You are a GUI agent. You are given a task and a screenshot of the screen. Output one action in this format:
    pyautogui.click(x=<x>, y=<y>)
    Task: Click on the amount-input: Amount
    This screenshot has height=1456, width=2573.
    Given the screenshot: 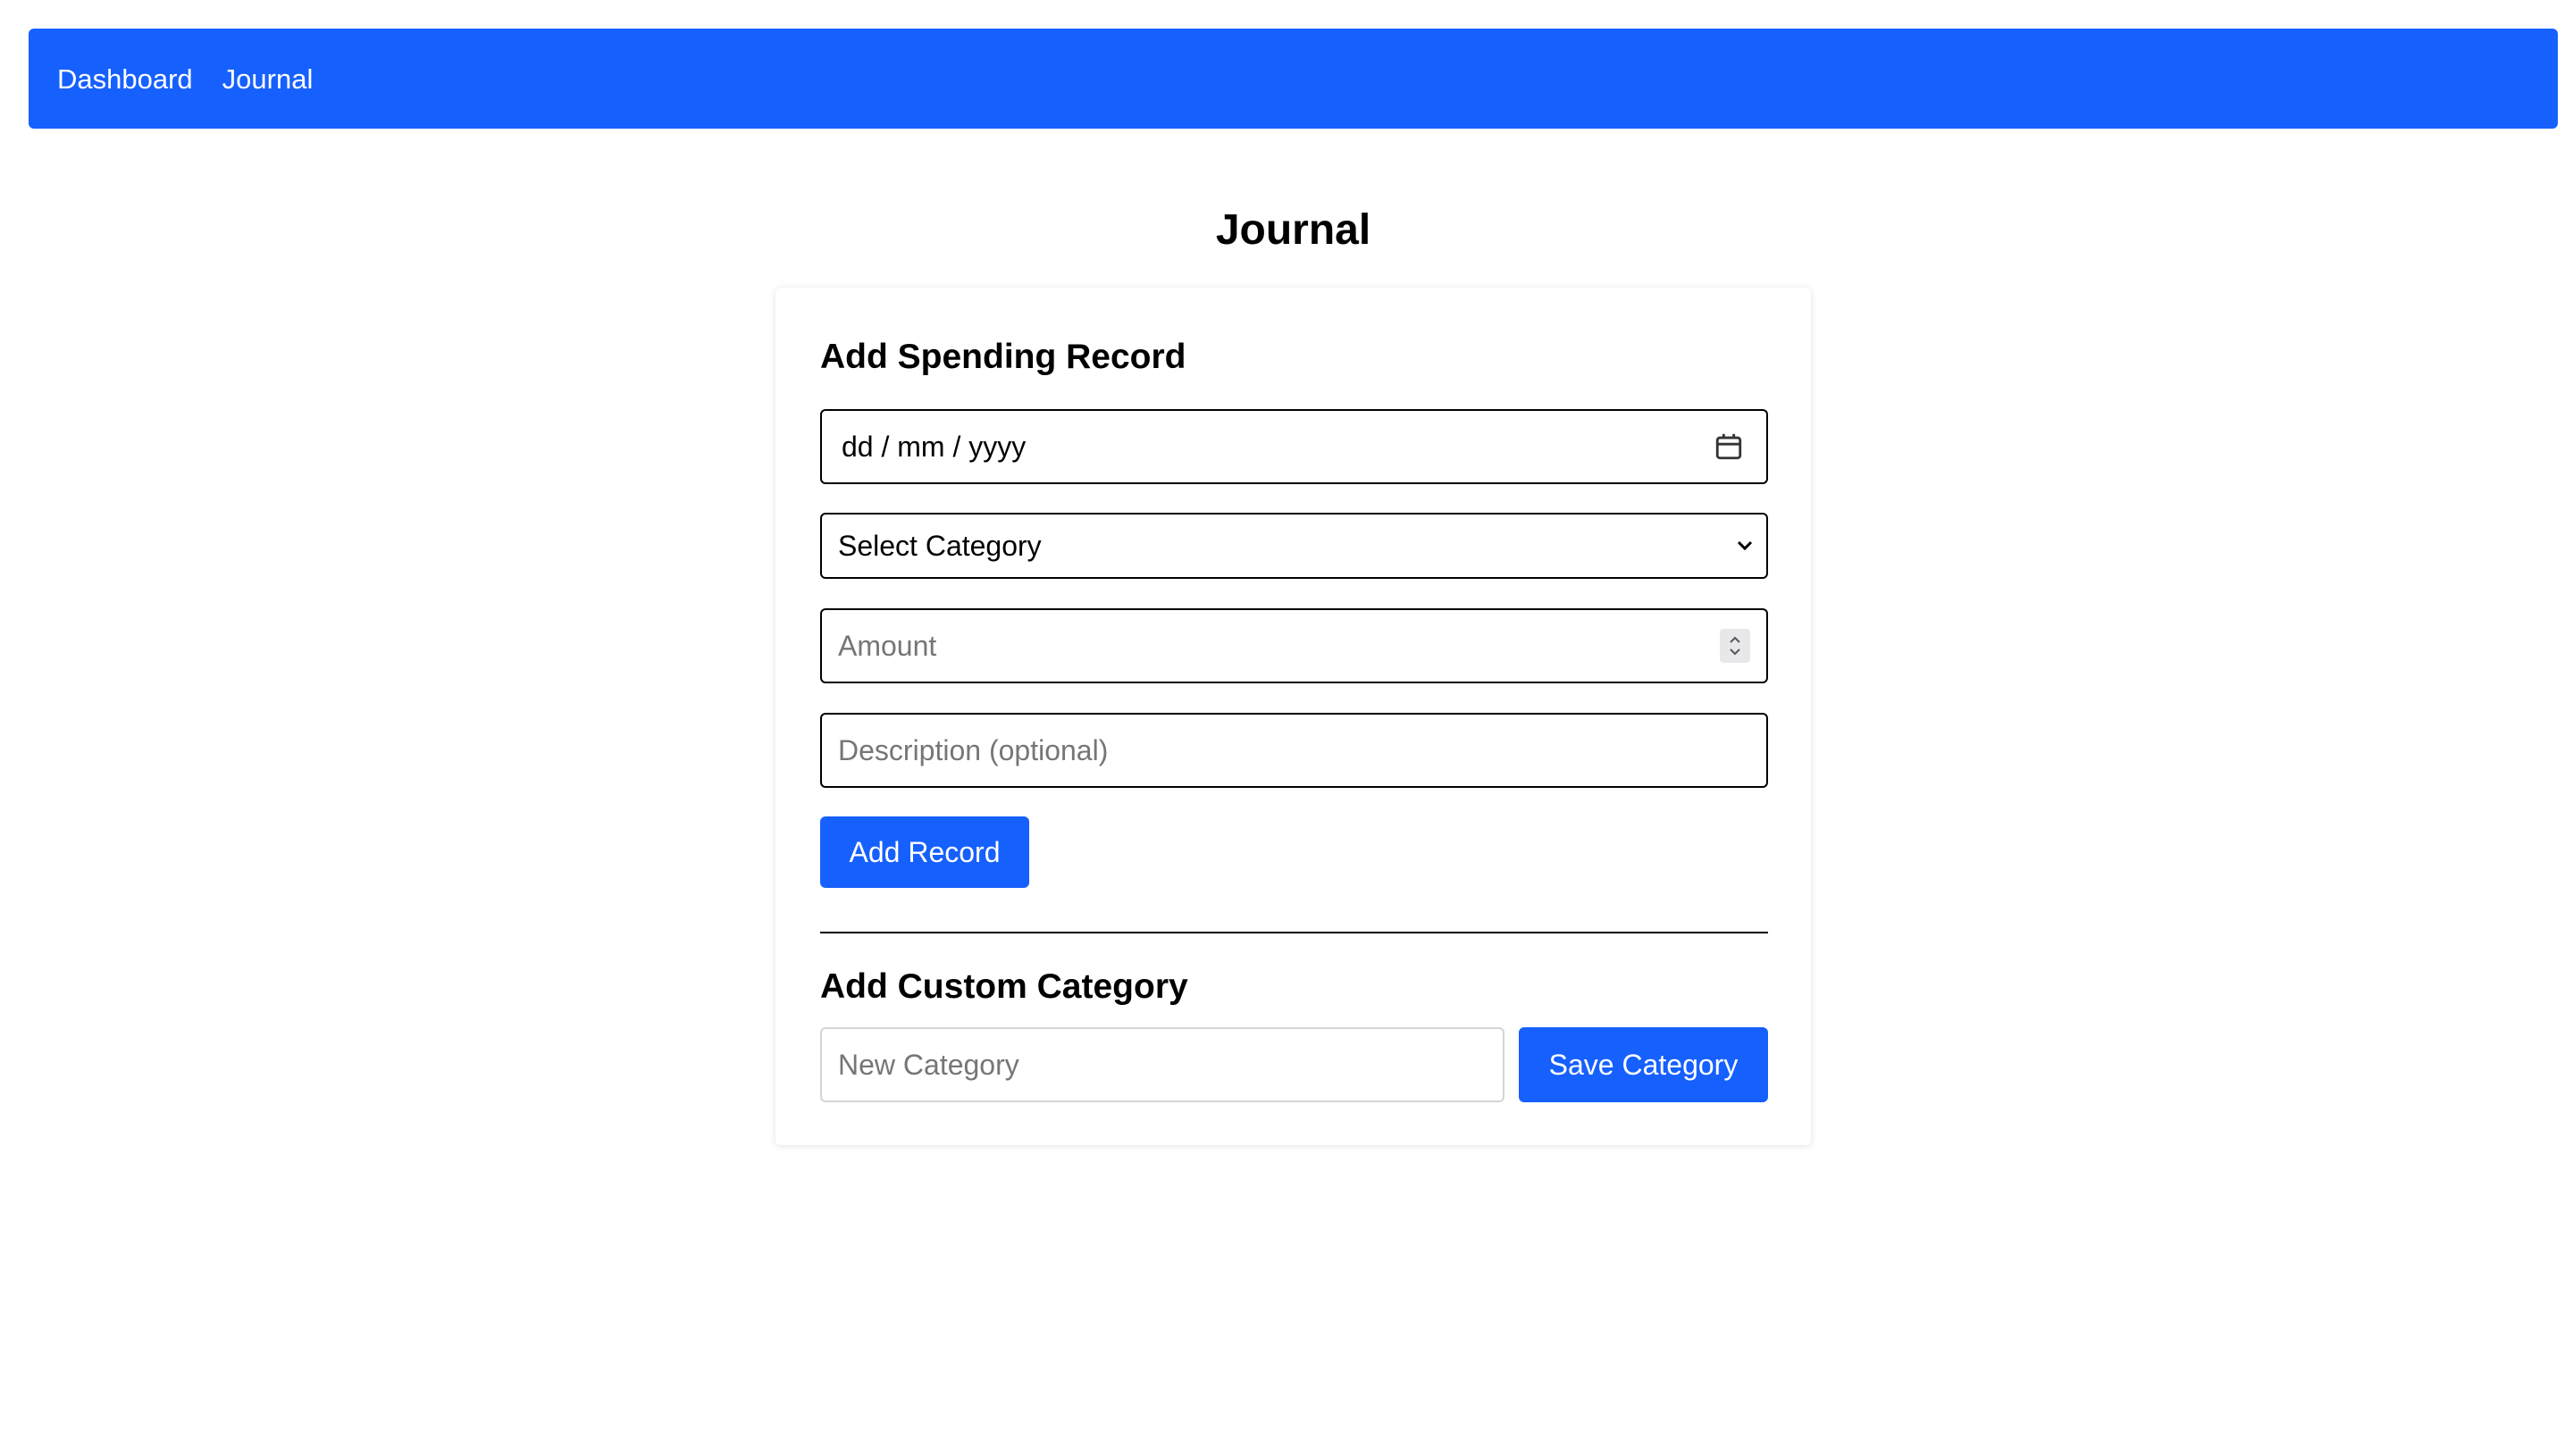 What is the action you would take?
    pyautogui.click(x=1294, y=645)
    